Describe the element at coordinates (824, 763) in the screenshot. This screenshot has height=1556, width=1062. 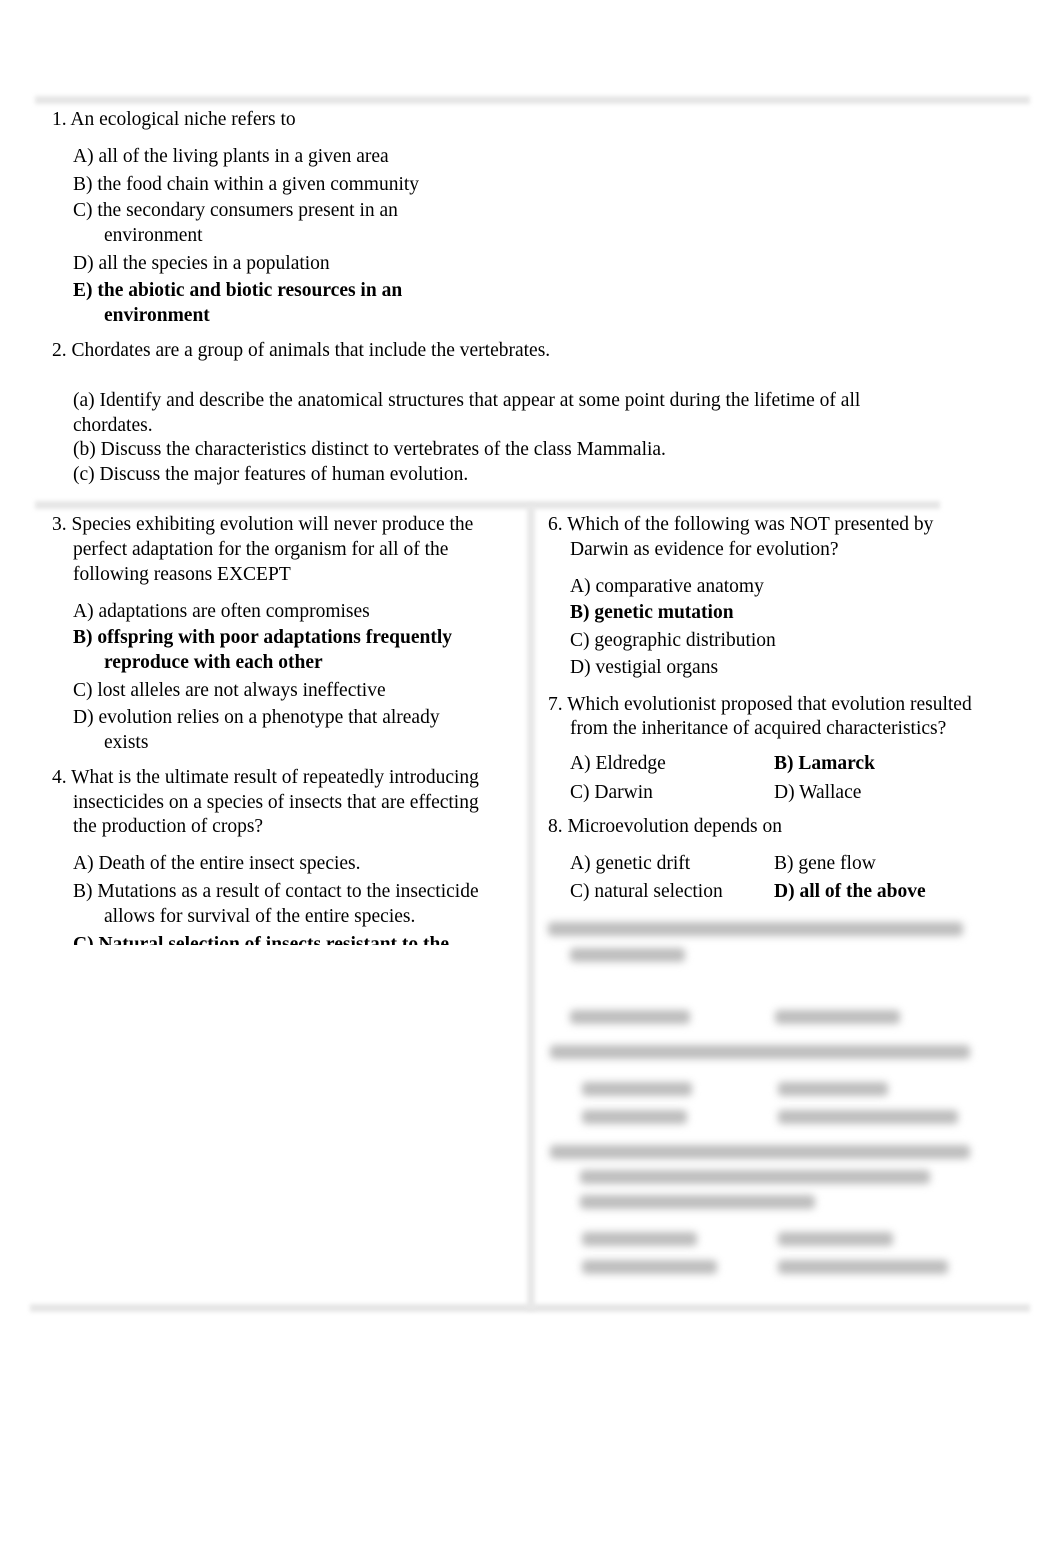
I see `option-b-correct: B) Lamarck` at that location.